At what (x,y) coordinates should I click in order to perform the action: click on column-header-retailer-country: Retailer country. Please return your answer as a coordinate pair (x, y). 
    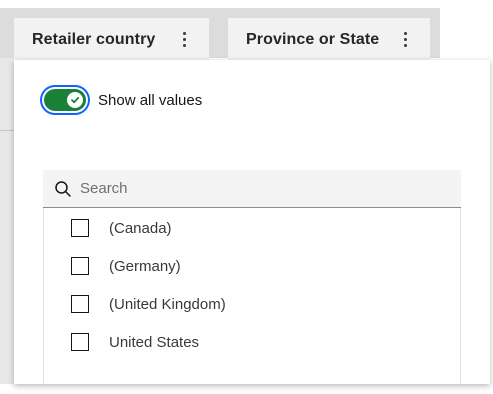
    Looking at the image, I should click on (111, 40).